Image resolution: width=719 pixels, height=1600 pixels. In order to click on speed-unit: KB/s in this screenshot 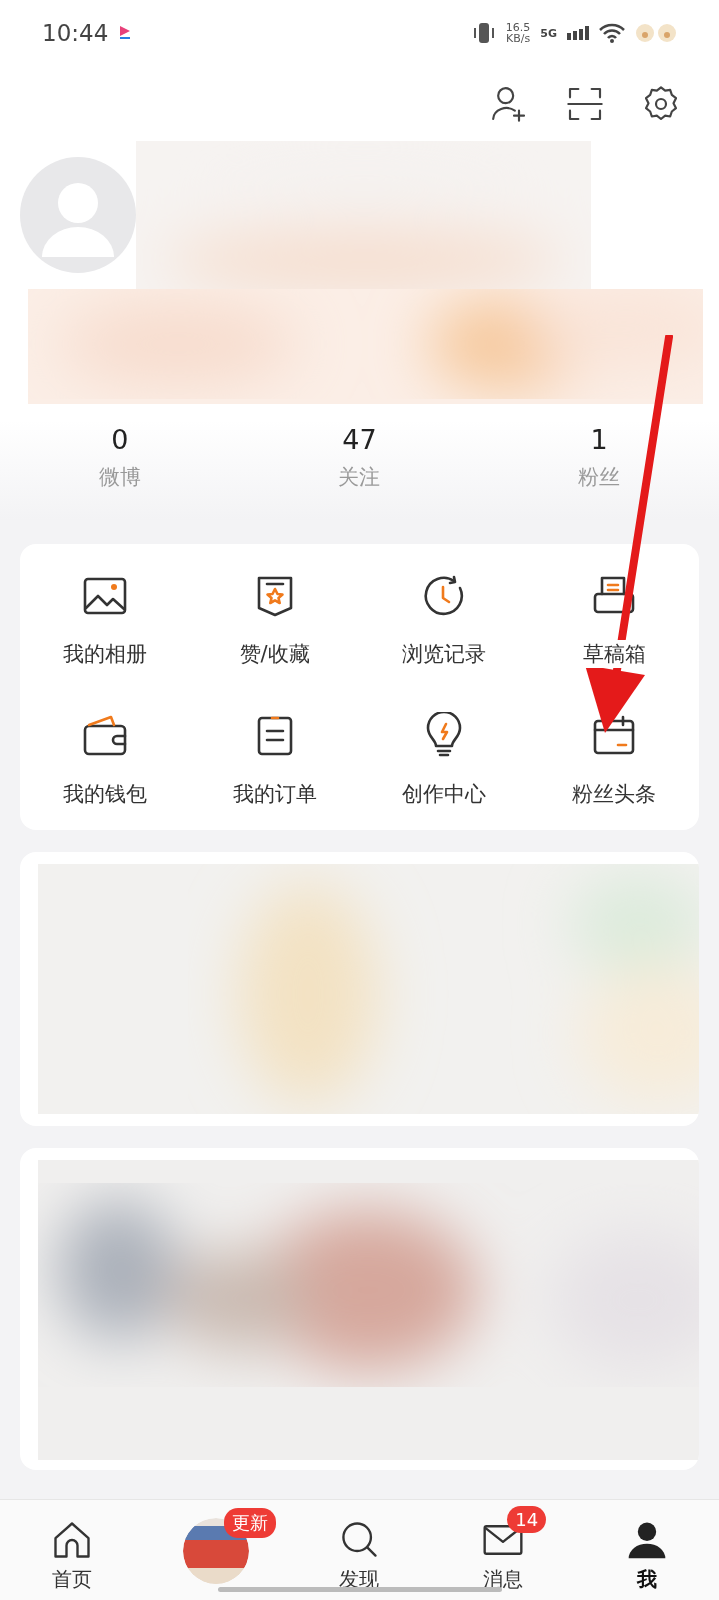, I will do `click(518, 38)`.